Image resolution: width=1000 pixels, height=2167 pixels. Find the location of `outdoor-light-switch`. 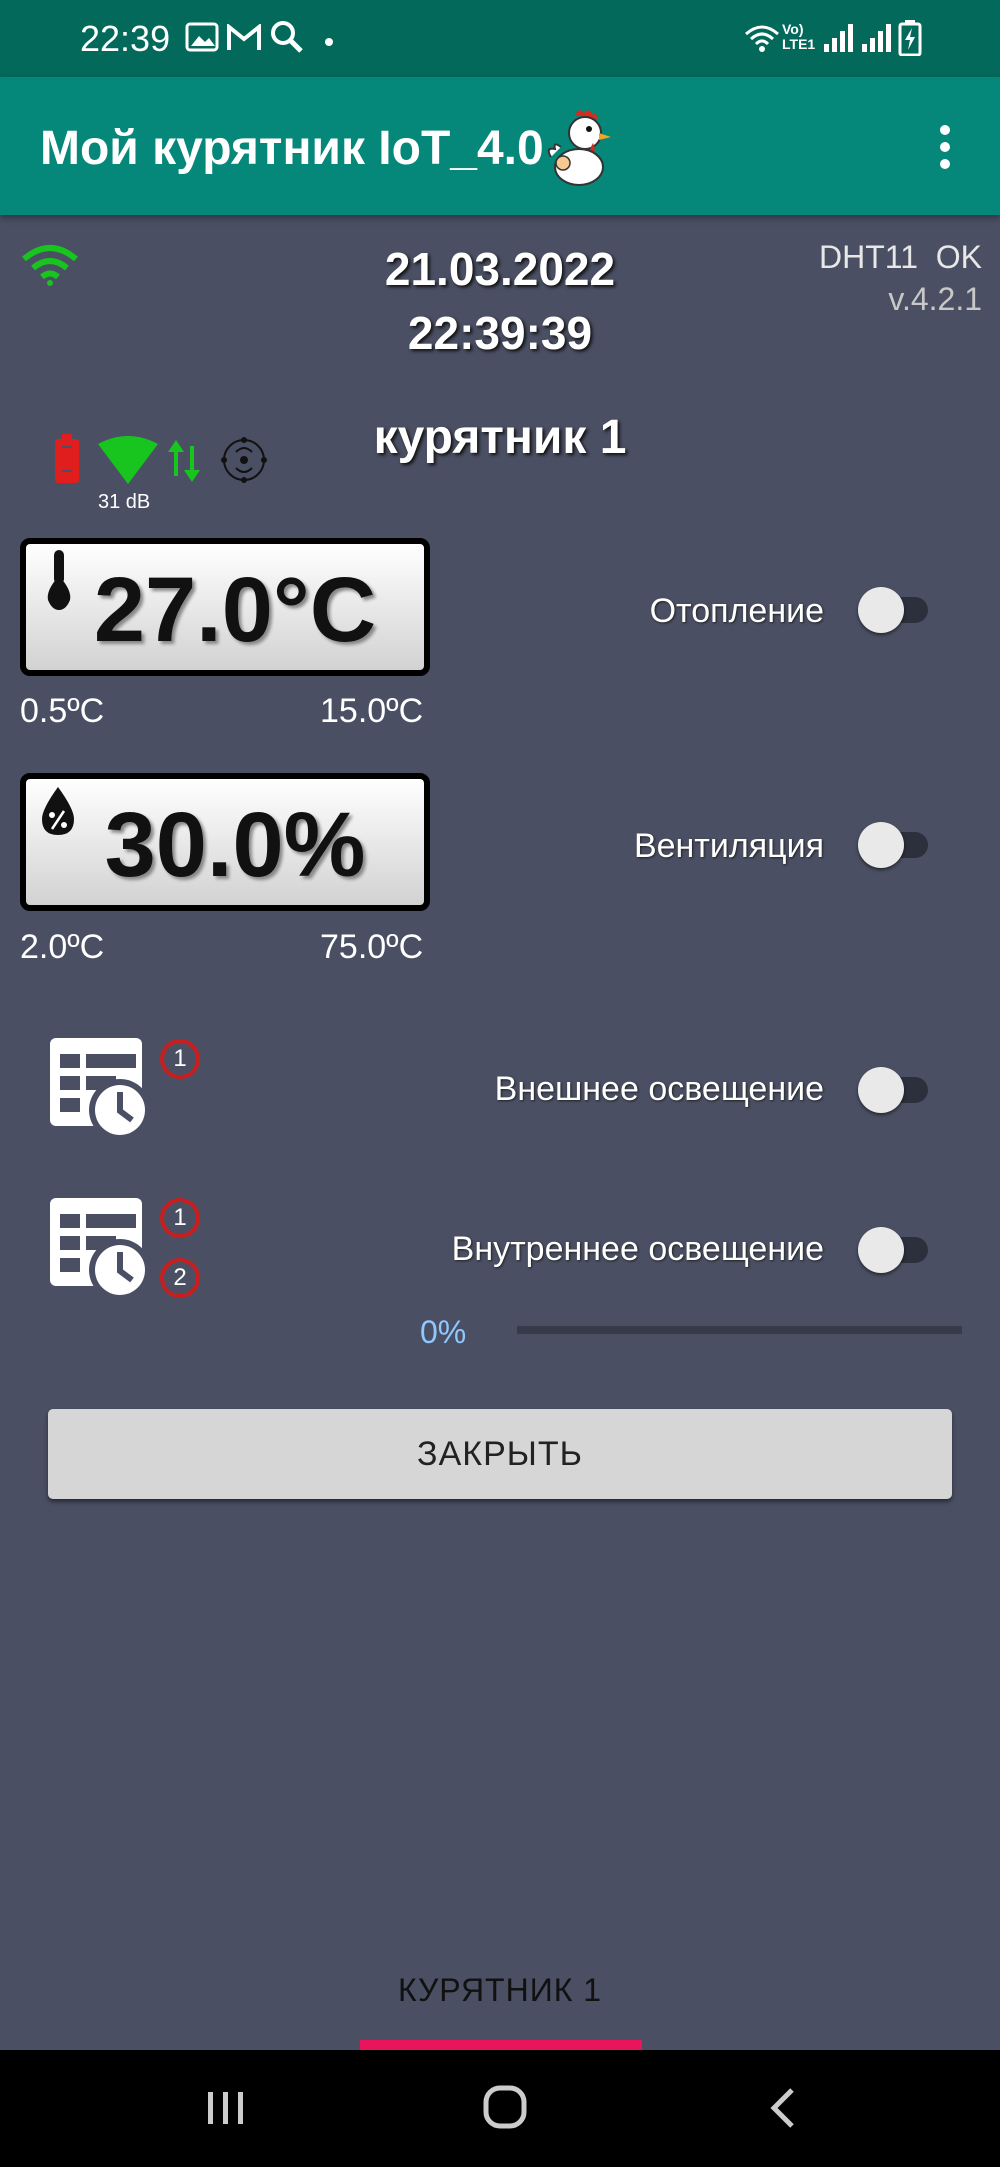

outdoor-light-switch is located at coordinates (895, 1090).